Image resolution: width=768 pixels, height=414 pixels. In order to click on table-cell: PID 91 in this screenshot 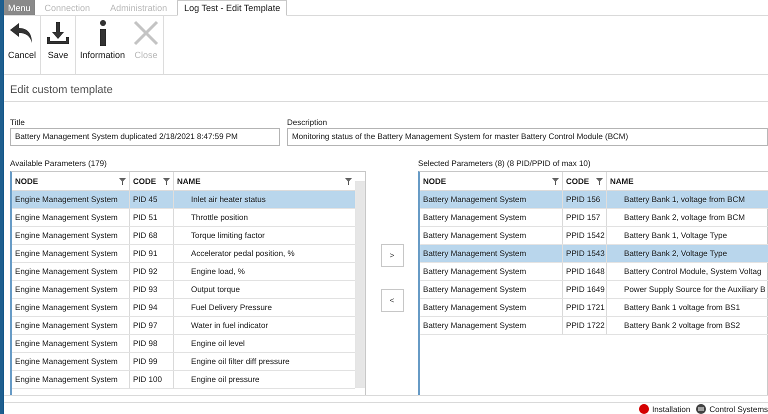, I will do `click(152, 254)`.